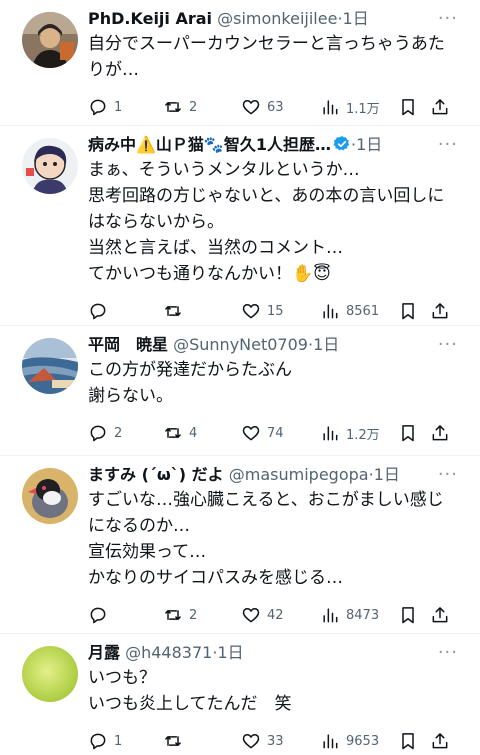  I want to click on views-button: 9653, so click(349, 738).